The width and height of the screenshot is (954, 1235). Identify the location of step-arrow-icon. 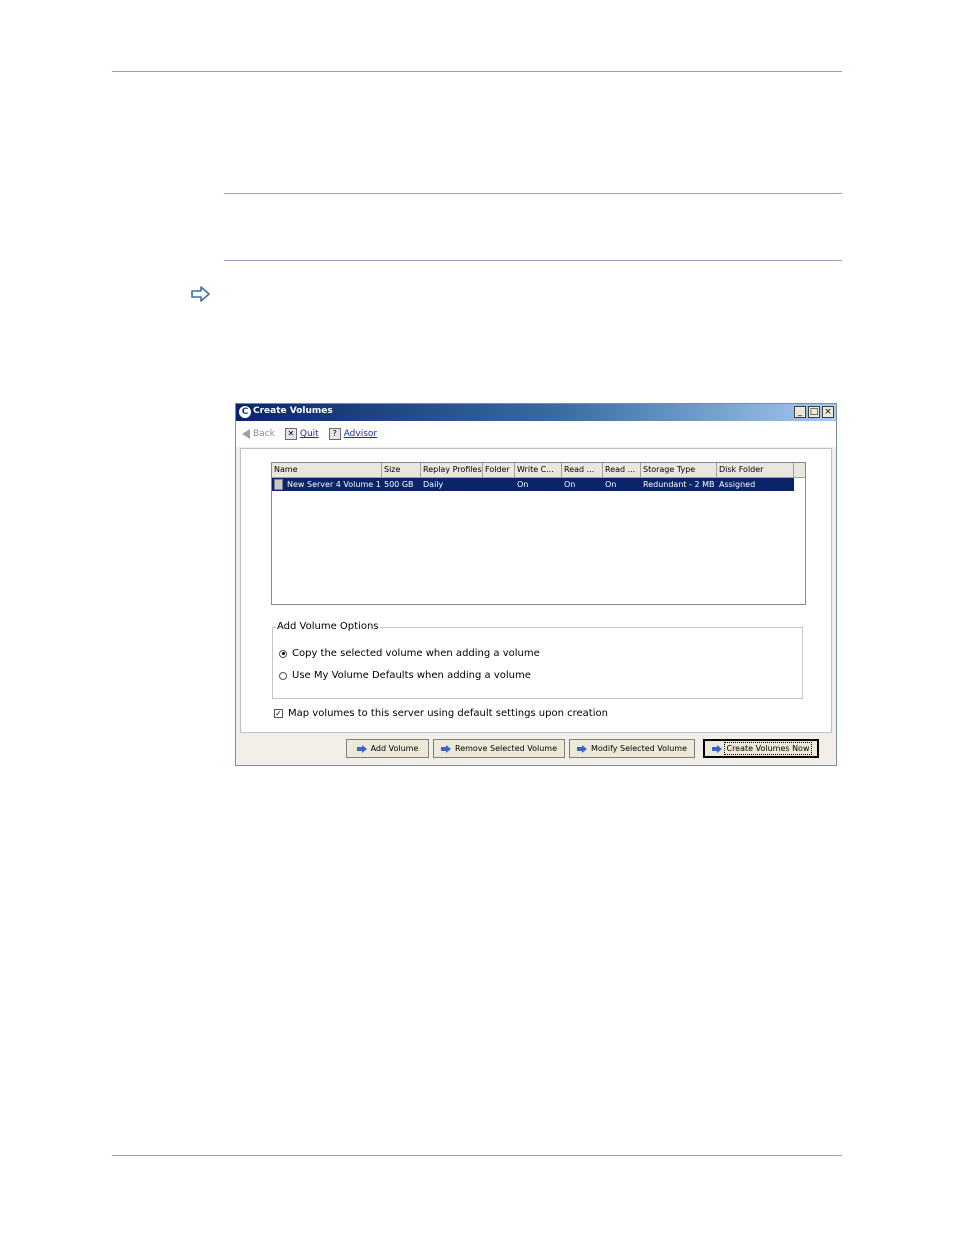
(200, 294).